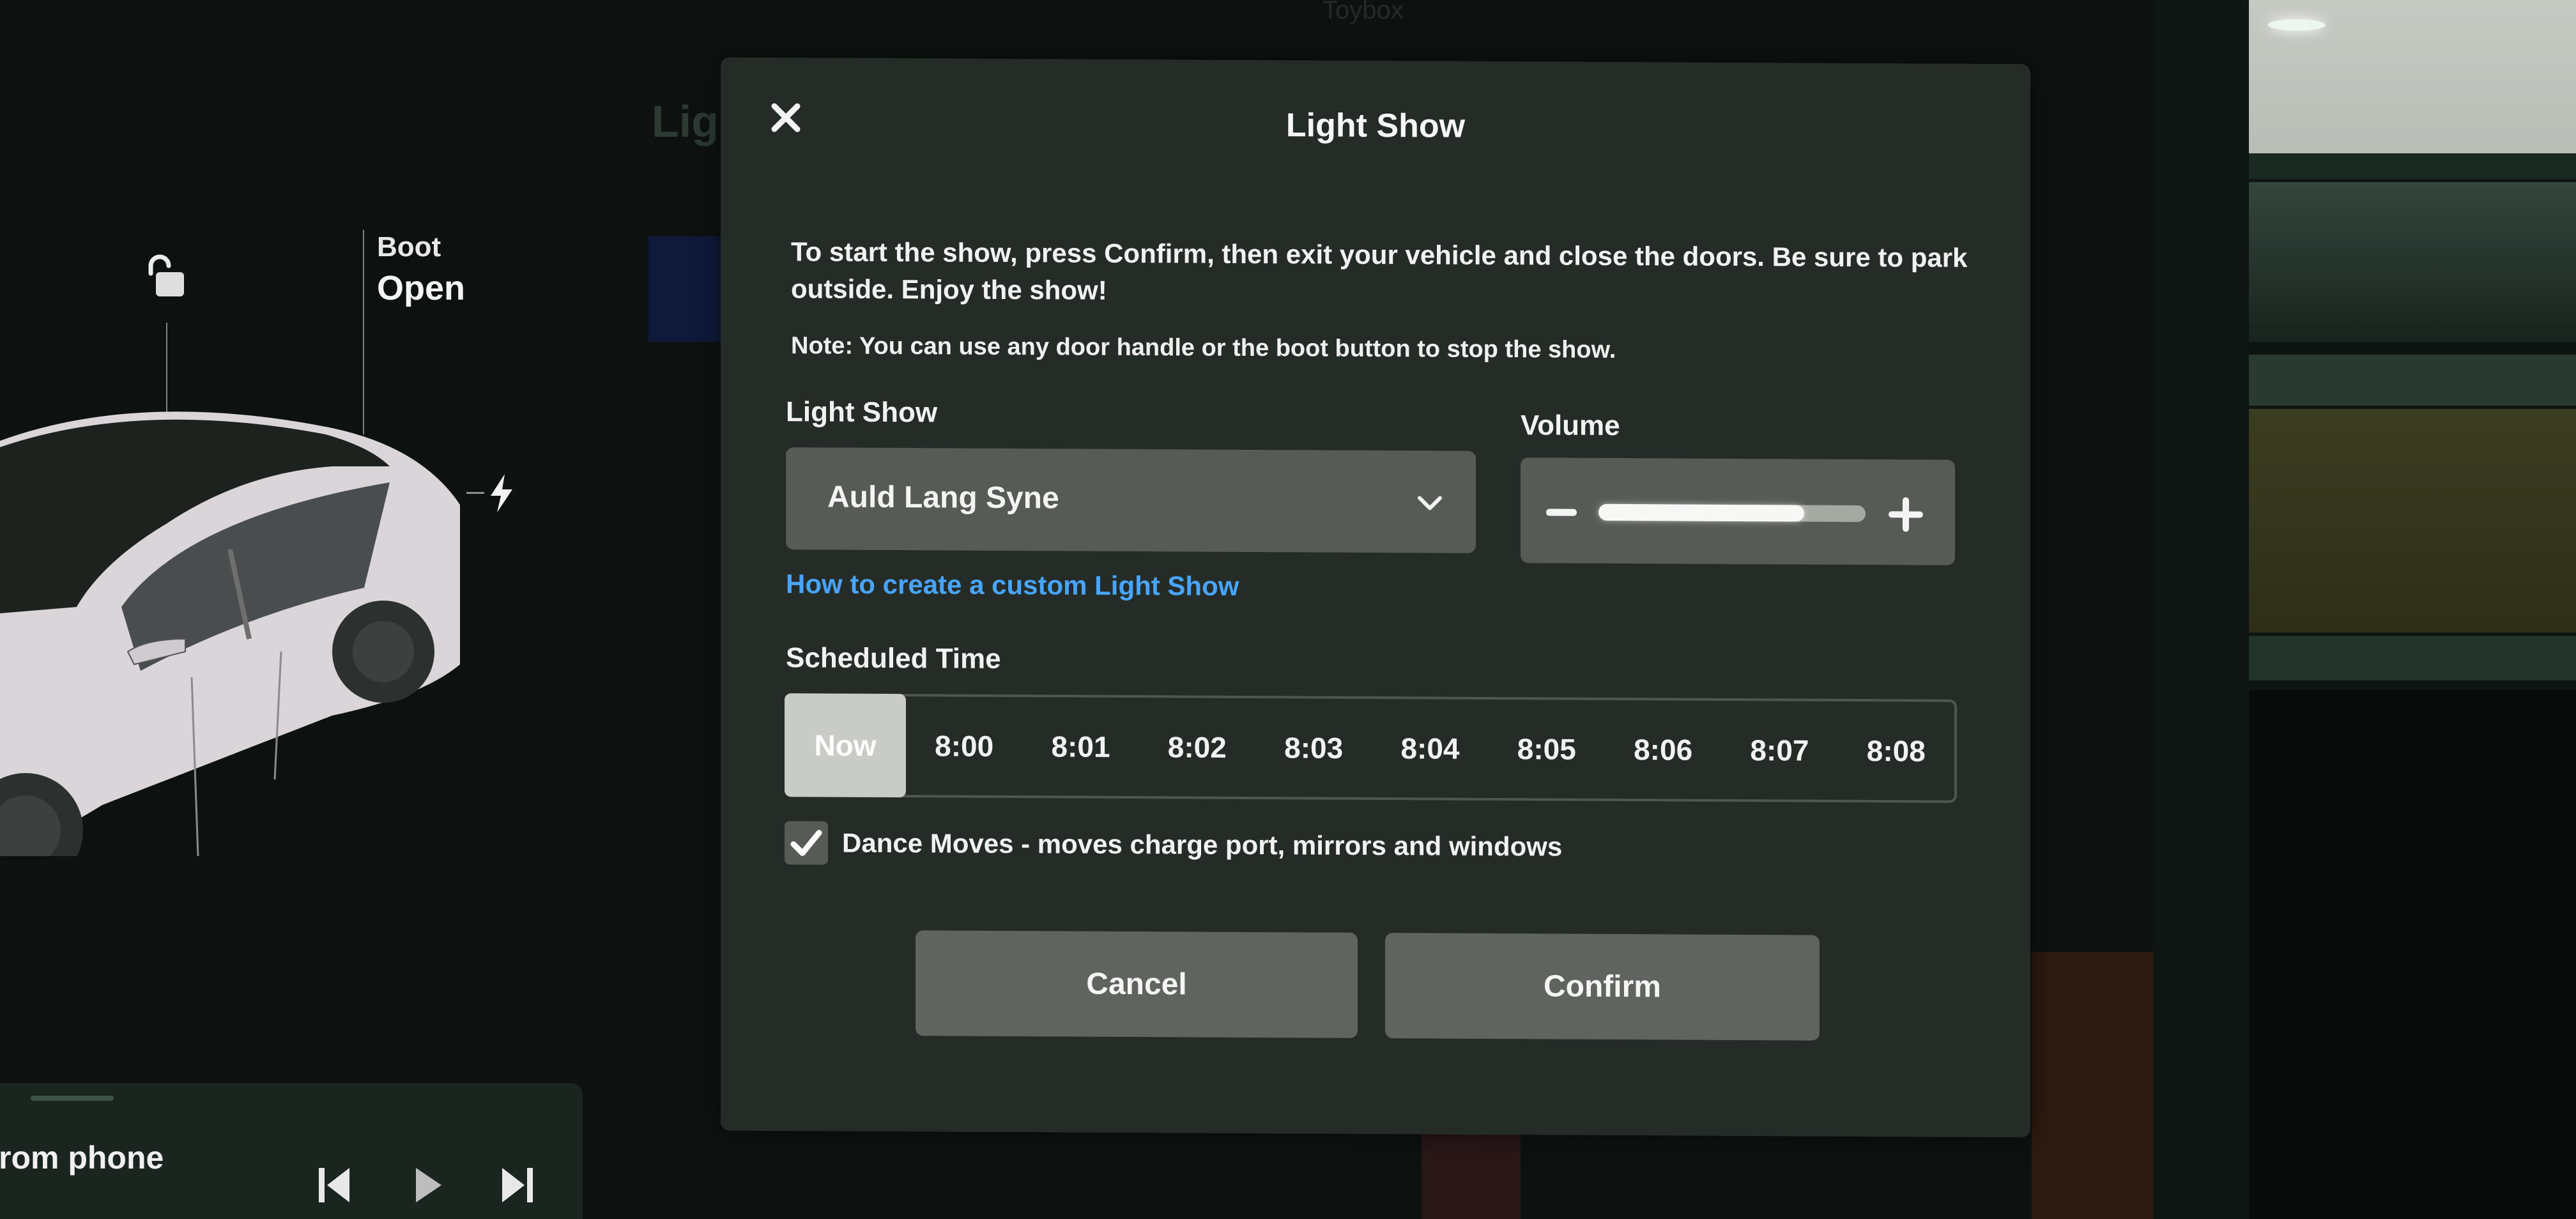 This screenshot has height=1219, width=2576. Describe the element at coordinates (516, 1185) in the screenshot. I see `next-track-icon` at that location.